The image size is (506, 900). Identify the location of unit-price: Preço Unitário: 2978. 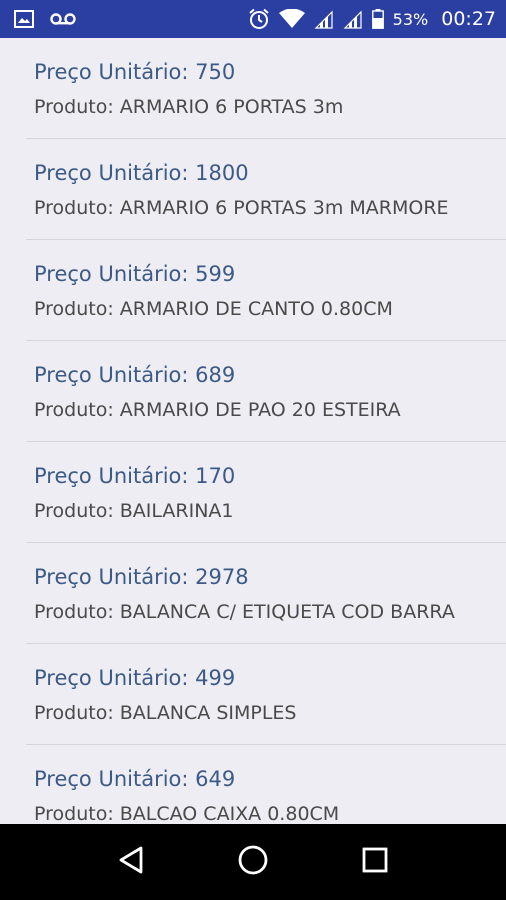
(141, 577).